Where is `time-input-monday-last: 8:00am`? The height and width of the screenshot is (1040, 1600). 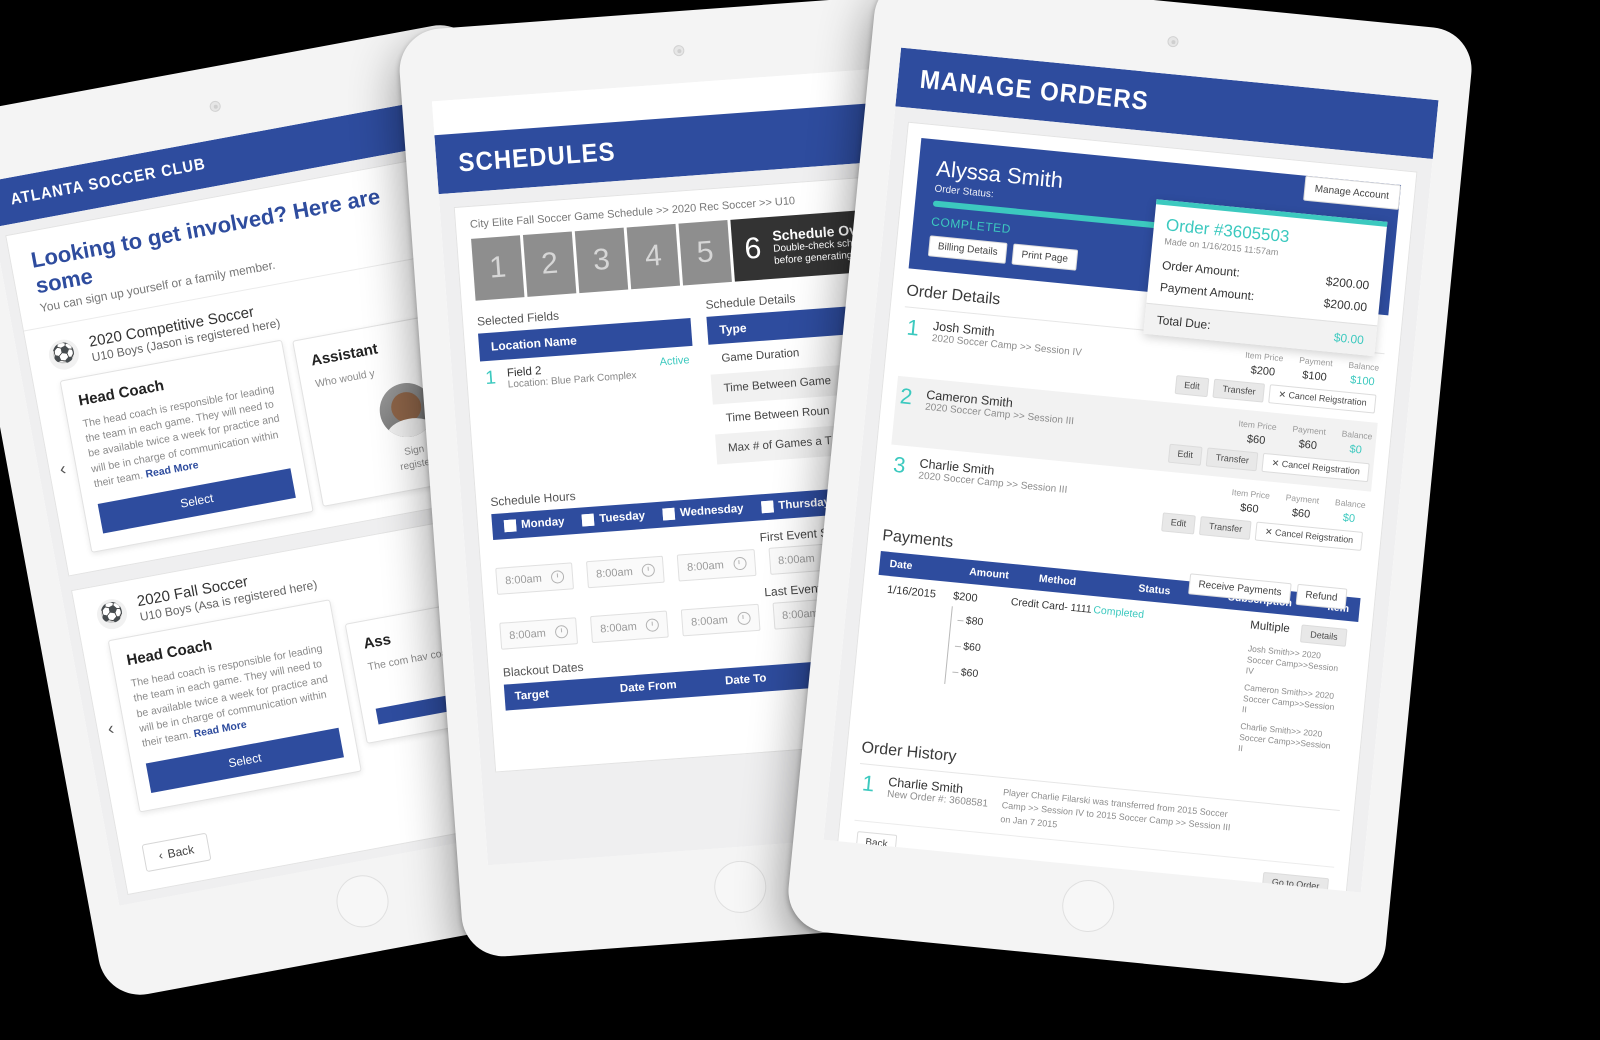 time-input-monday-last: 8:00am is located at coordinates (539, 633).